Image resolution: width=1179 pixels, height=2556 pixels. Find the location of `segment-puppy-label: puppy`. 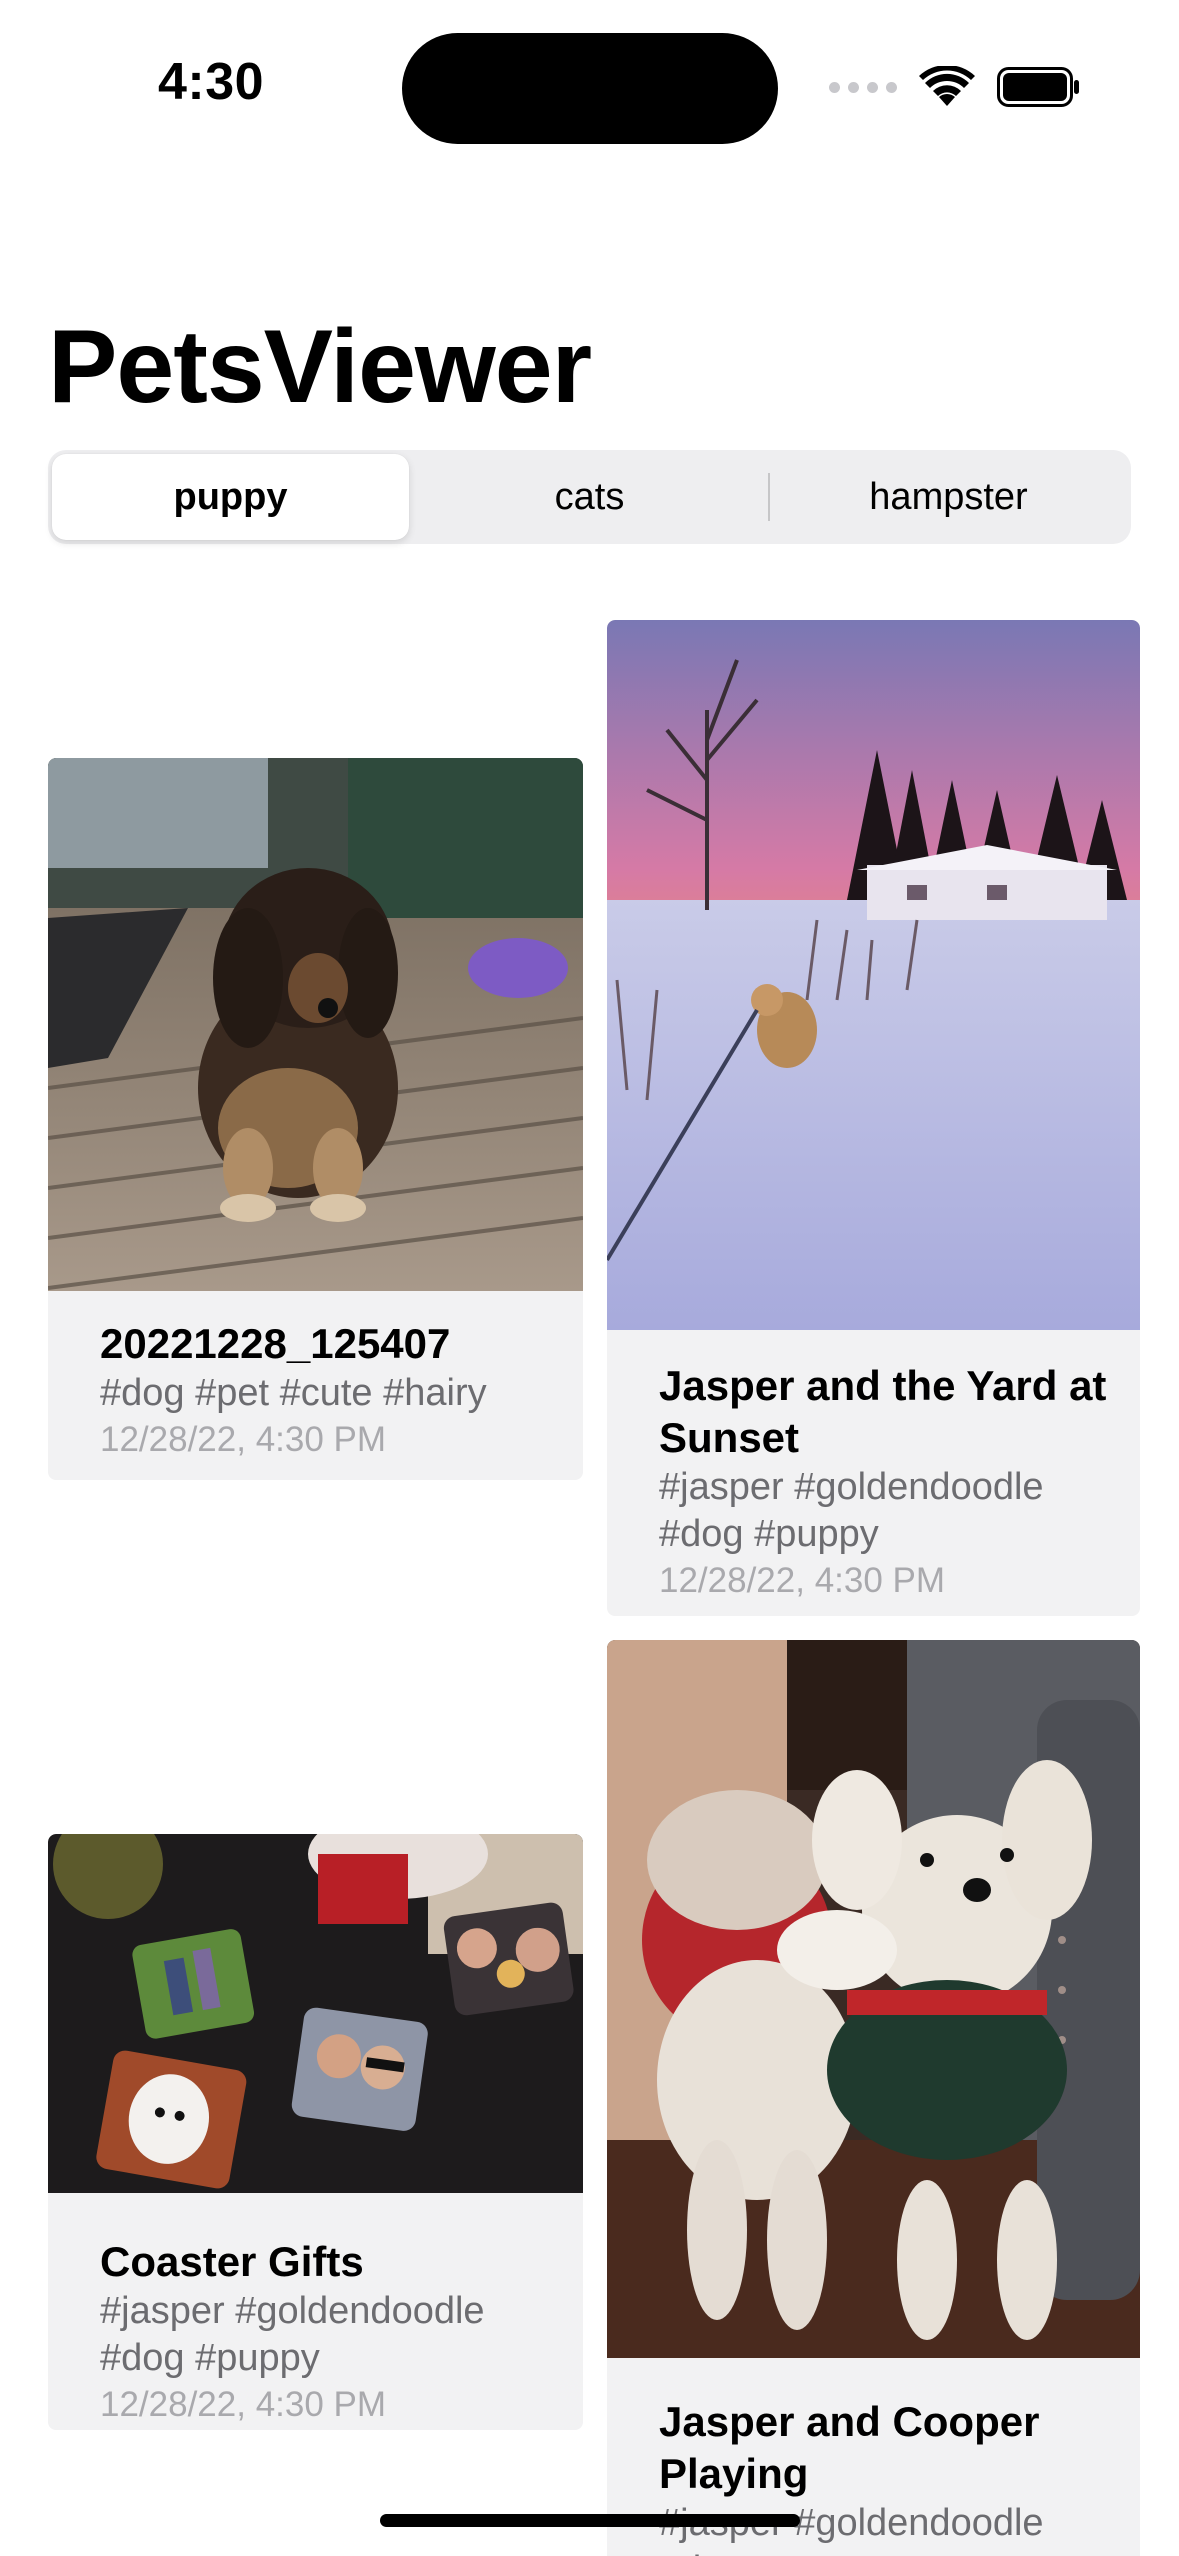

segment-puppy-label: puppy is located at coordinates (230, 496).